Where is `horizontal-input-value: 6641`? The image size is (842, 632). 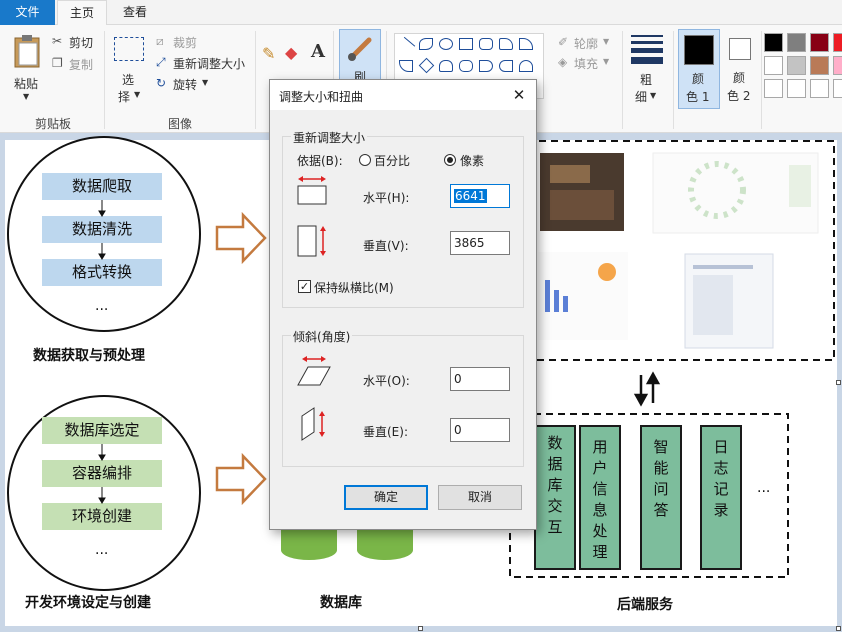
horizontal-input-value: 6641 is located at coordinates (470, 196).